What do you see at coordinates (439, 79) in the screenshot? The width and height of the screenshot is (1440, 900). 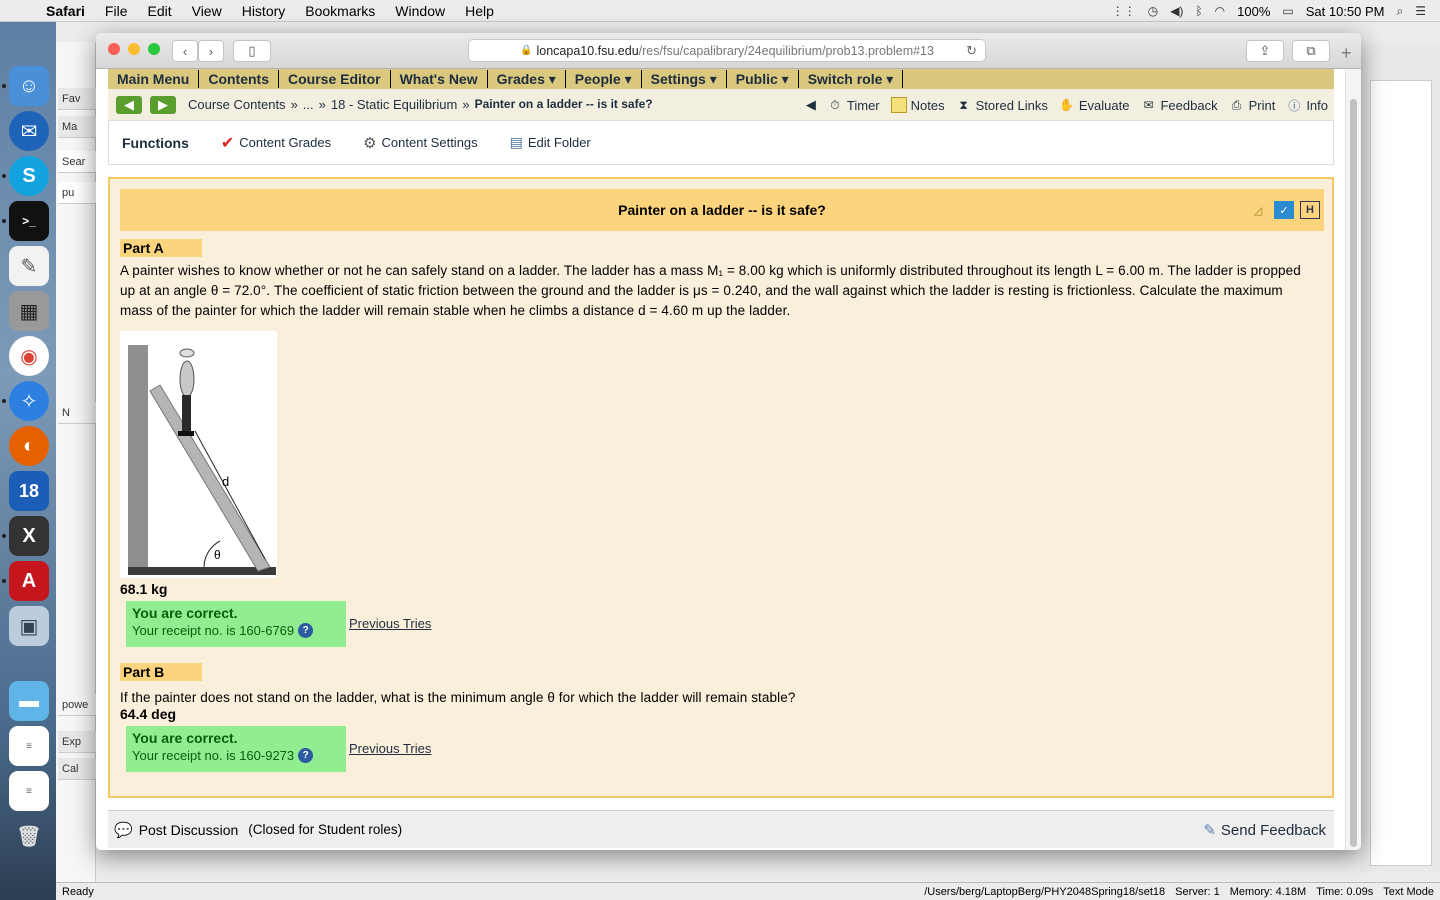 I see `menu-whats-new: What's New` at bounding box center [439, 79].